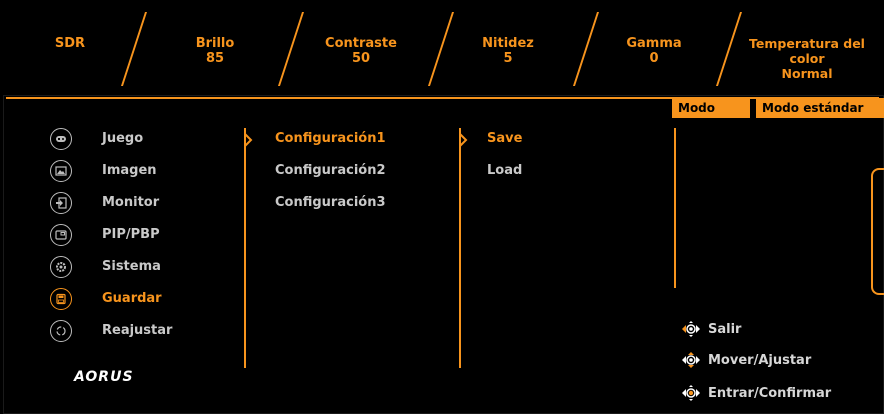 The width and height of the screenshot is (884, 414). Describe the element at coordinates (504, 138) in the screenshot. I see `action-save: Save` at that location.